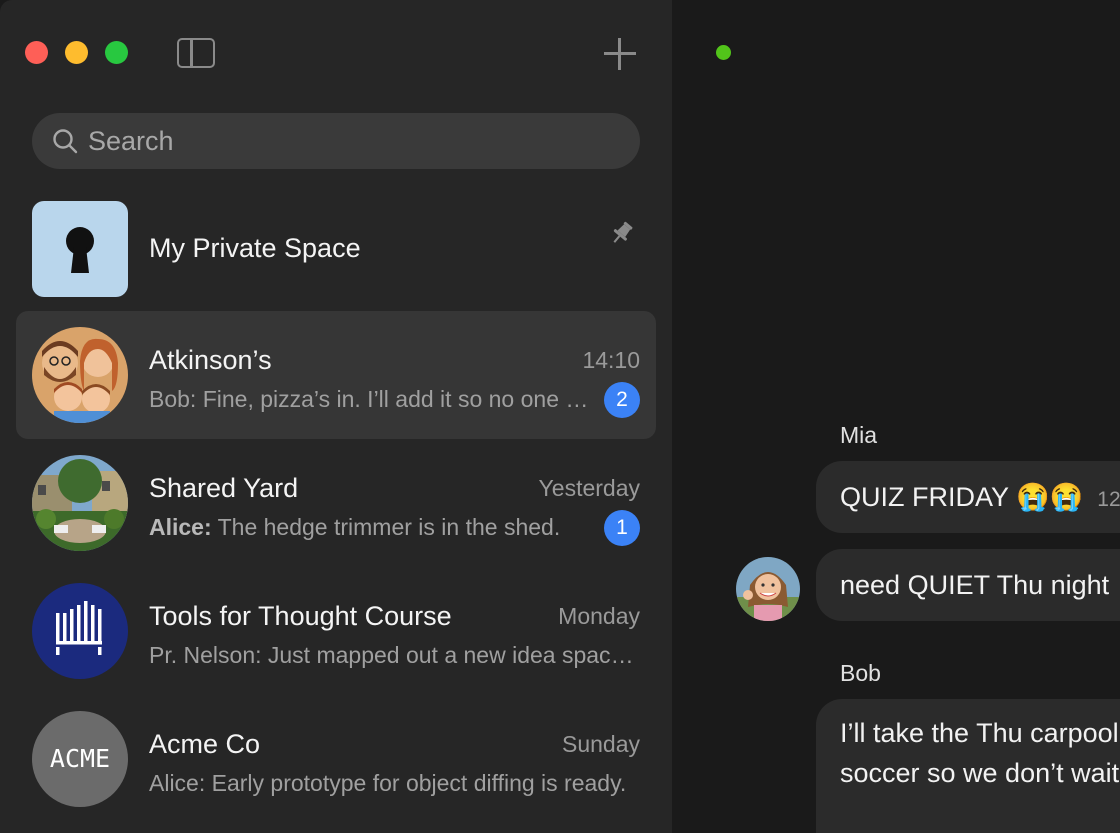 The image size is (1120, 833). What do you see at coordinates (975, 585) in the screenshot?
I see `message-text: need QUIET Thu night` at bounding box center [975, 585].